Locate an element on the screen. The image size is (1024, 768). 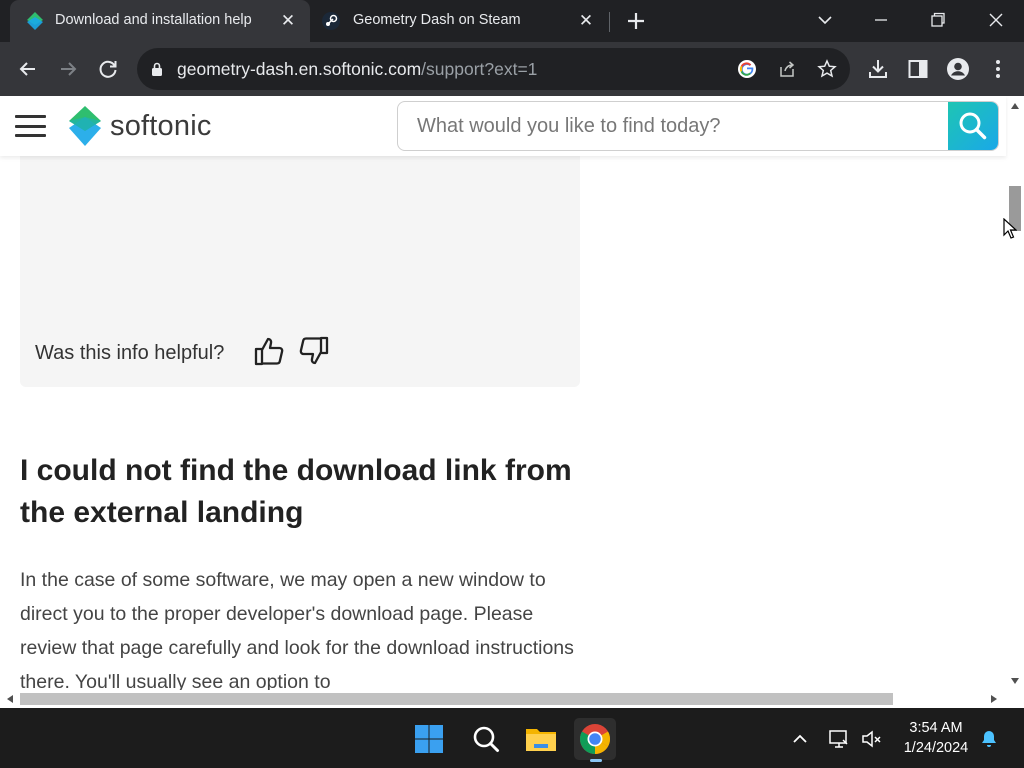
show-hidden-icons-chevron-icon is located at coordinates (800, 739).